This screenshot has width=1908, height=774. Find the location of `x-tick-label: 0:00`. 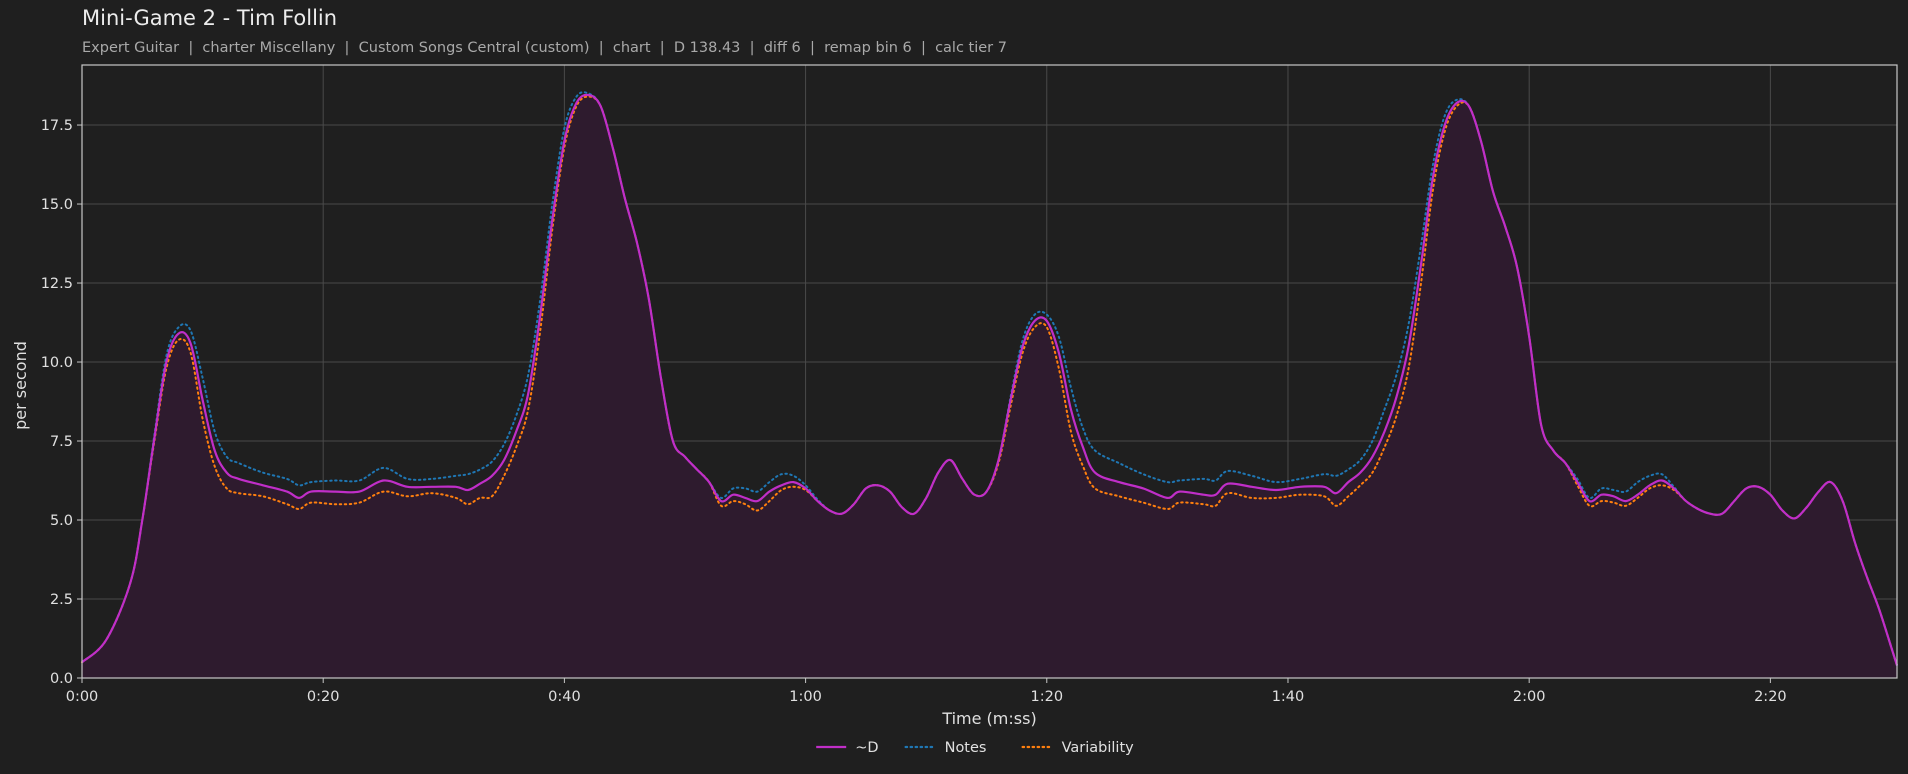

x-tick-label: 0:00 is located at coordinates (82, 697).